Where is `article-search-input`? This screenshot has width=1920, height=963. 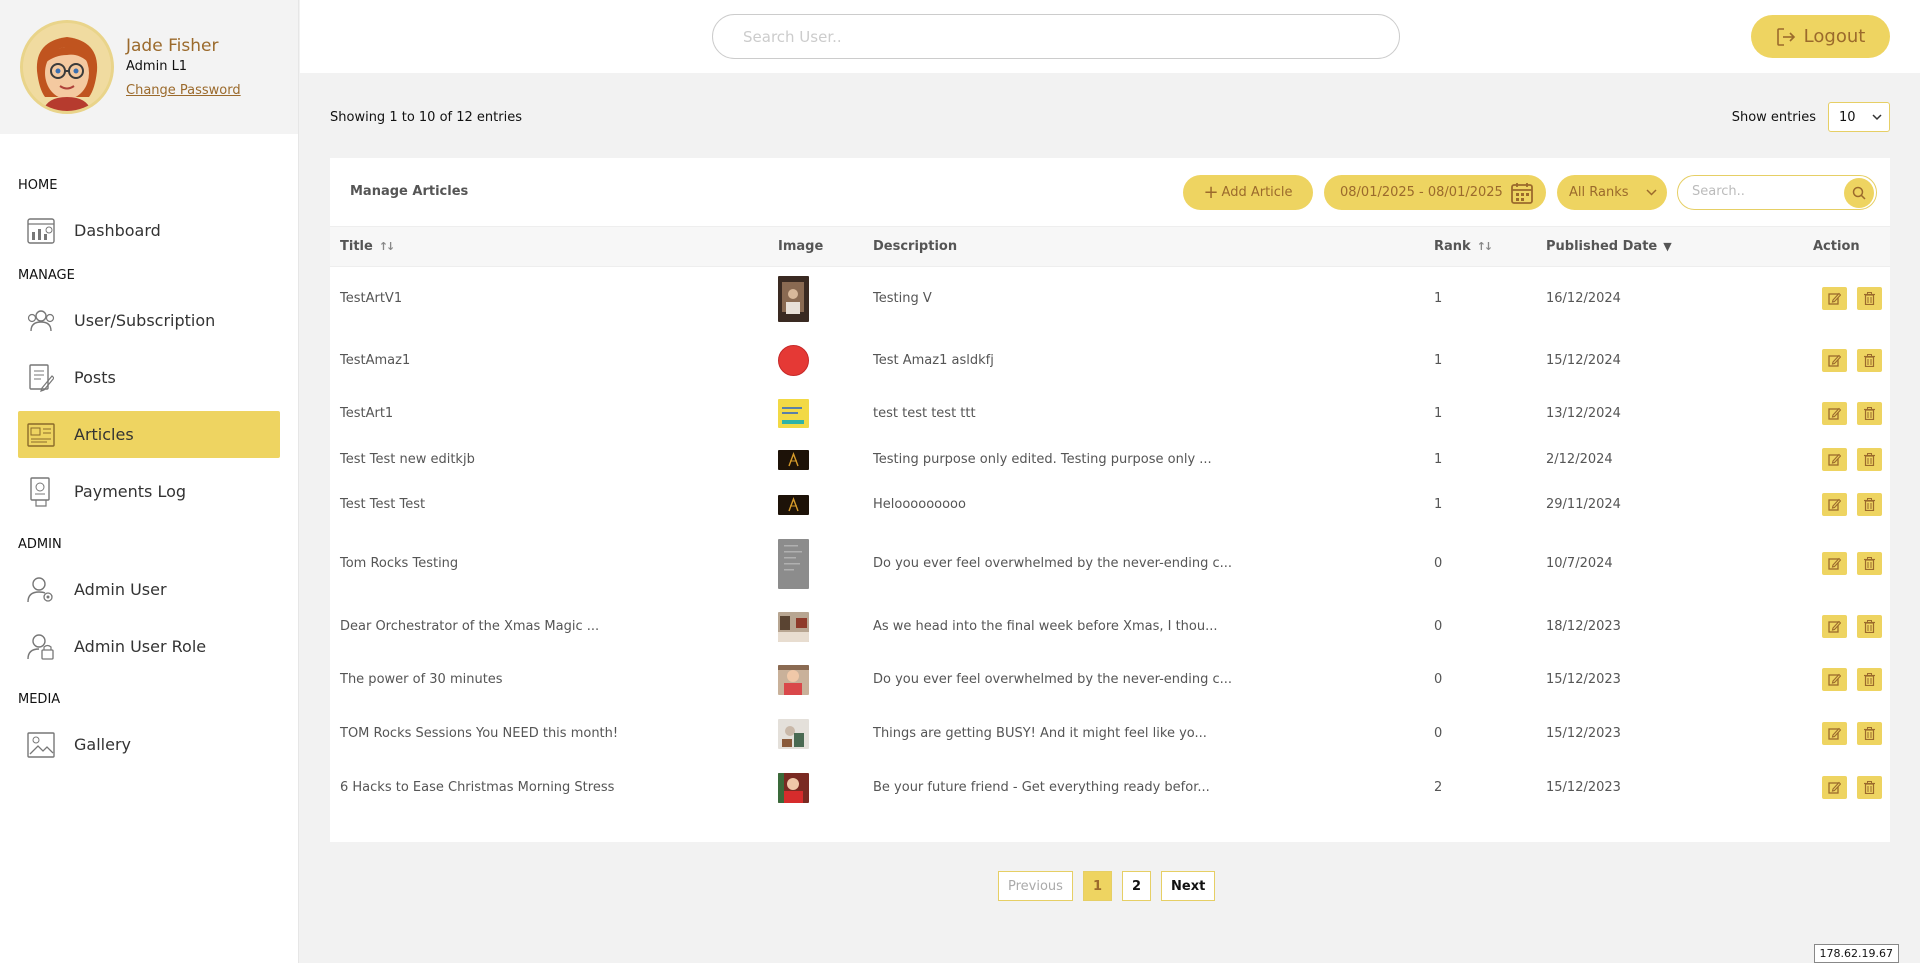 article-search-input is located at coordinates (1762, 191).